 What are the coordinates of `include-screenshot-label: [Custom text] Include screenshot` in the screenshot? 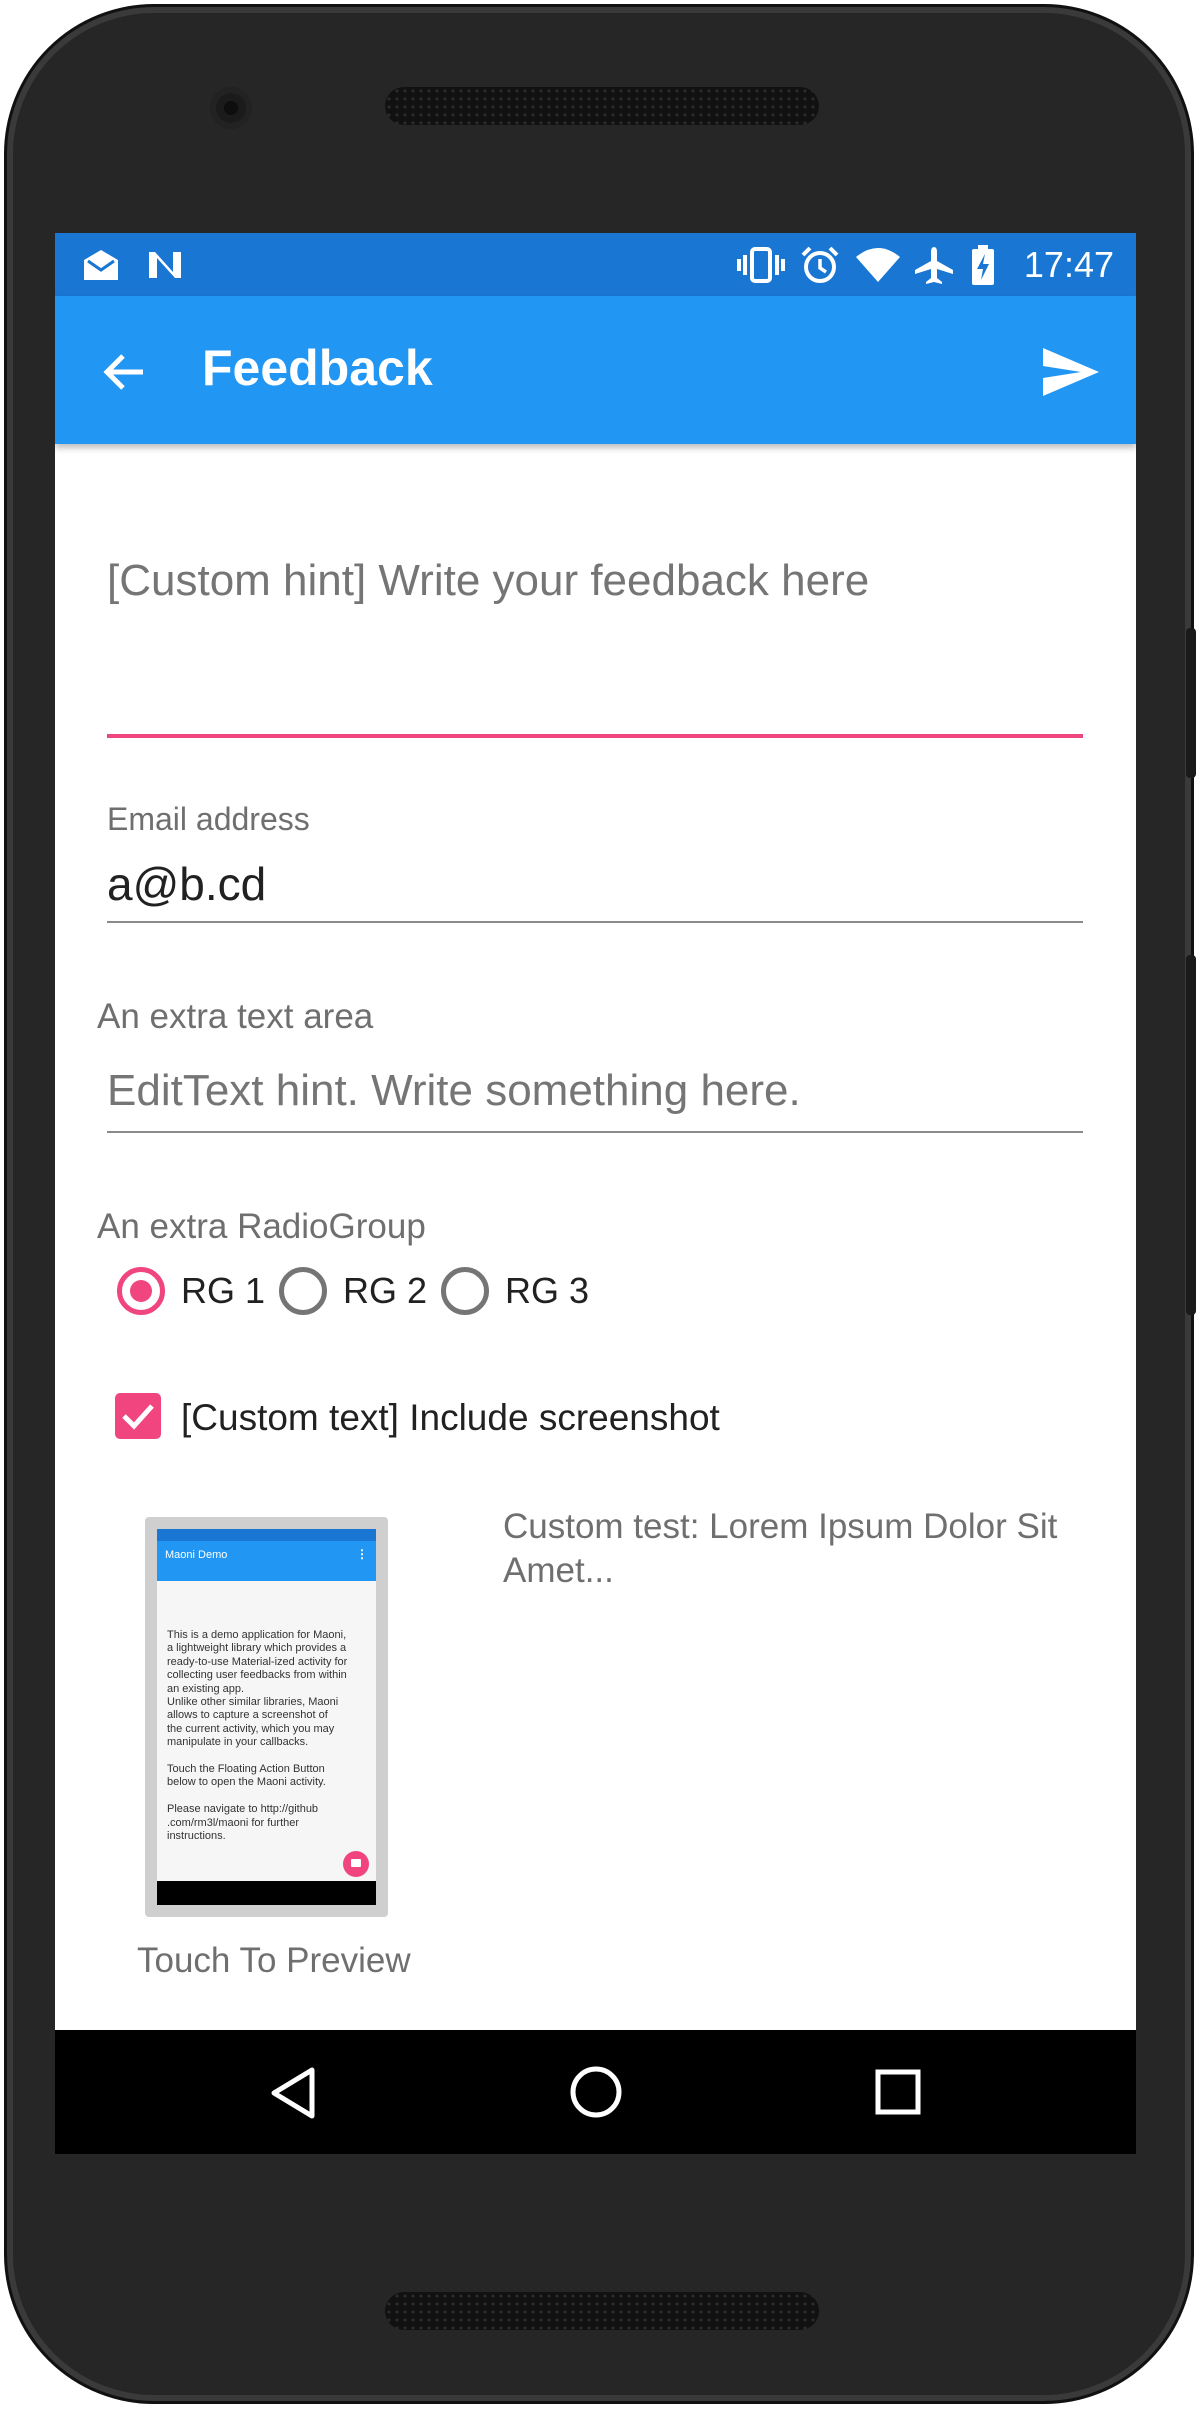 It's located at (450, 1417).